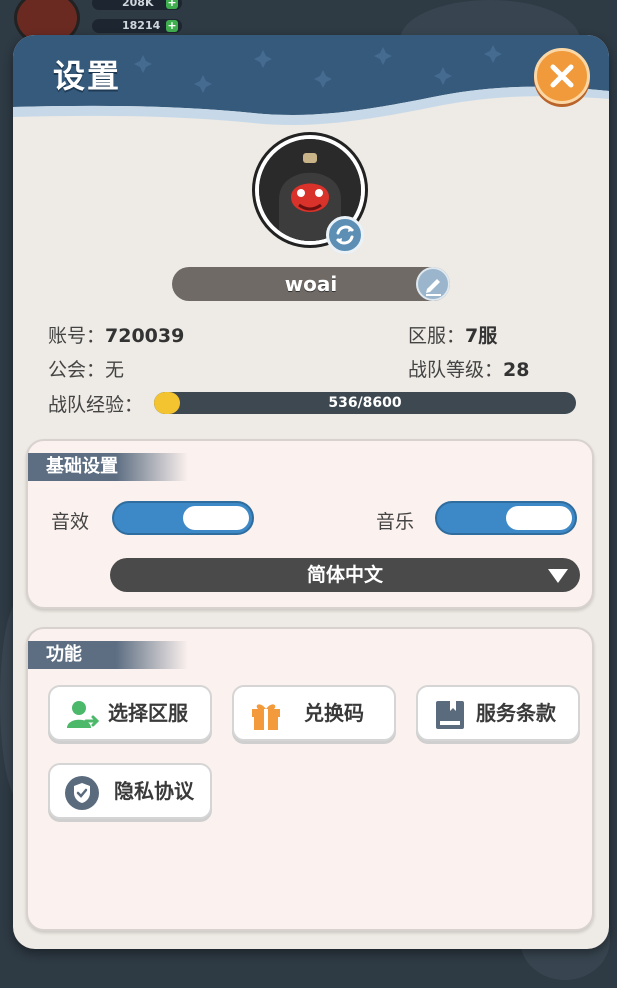 The width and height of the screenshot is (617, 988). Describe the element at coordinates (433, 287) in the screenshot. I see `pencil-icon` at that location.